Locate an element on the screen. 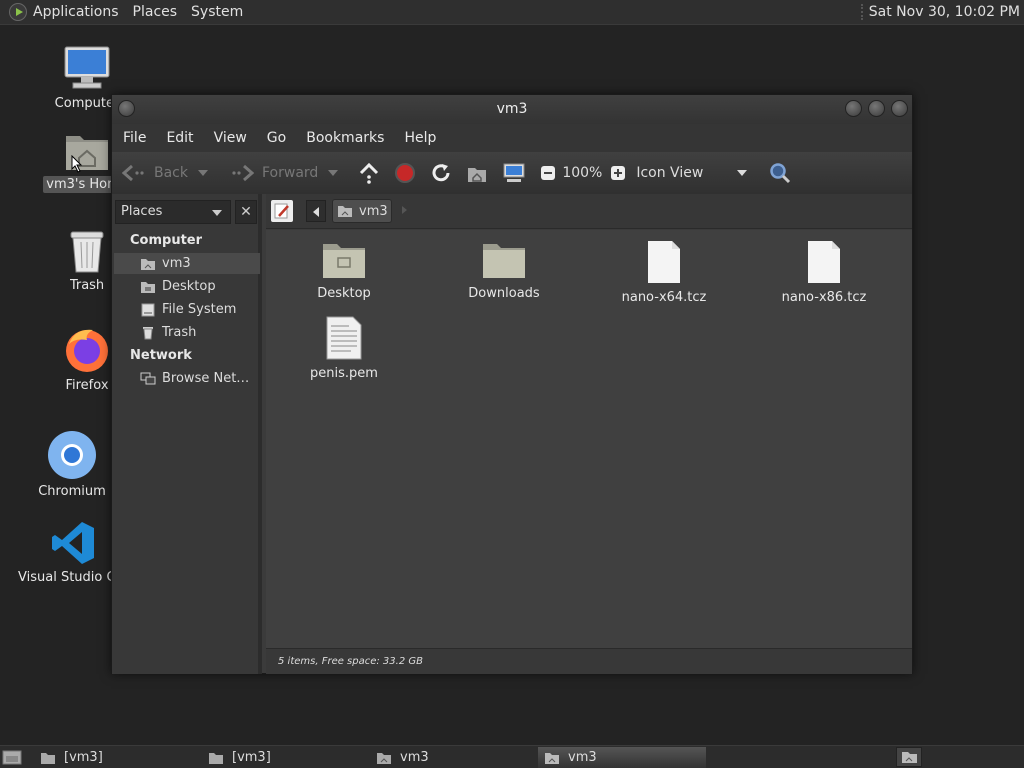 The height and width of the screenshot is (768, 1024). minimize-button is located at coordinates (853, 108).